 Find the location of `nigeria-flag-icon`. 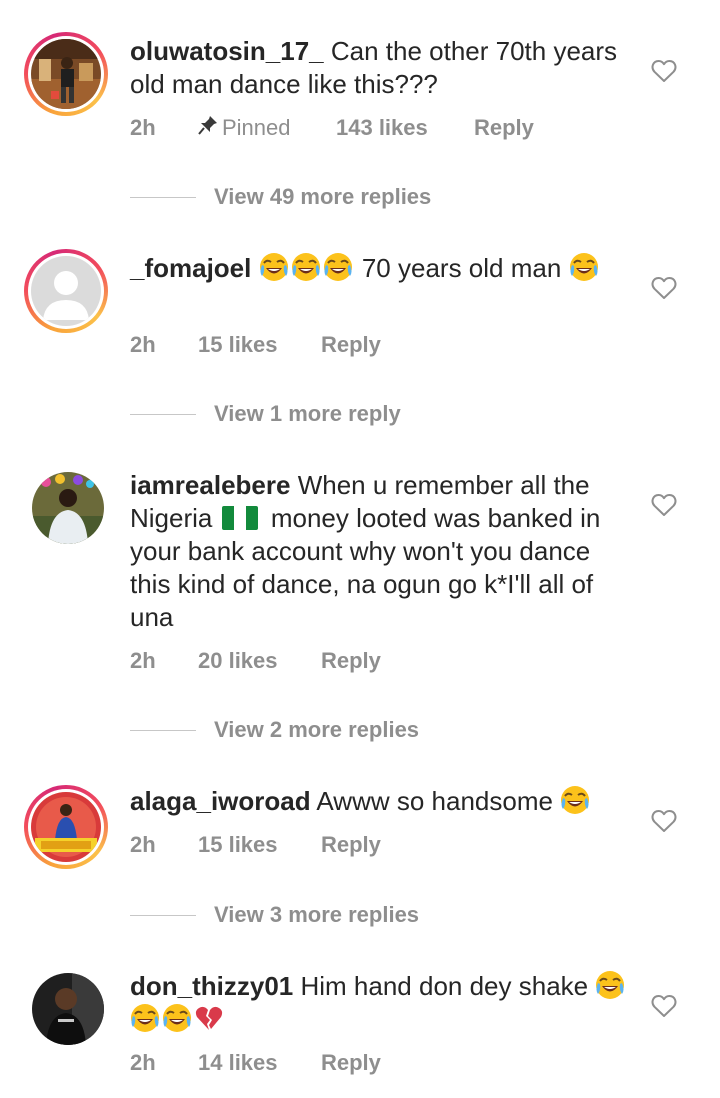

nigeria-flag-icon is located at coordinates (239, 518).